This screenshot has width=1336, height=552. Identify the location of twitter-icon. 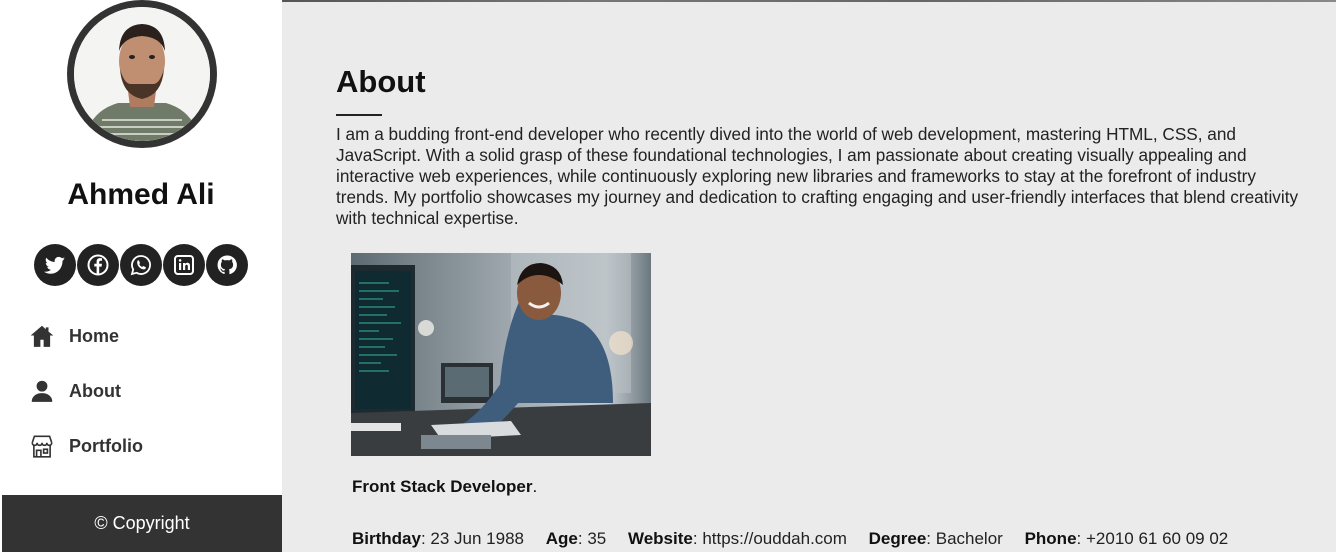
(54, 265).